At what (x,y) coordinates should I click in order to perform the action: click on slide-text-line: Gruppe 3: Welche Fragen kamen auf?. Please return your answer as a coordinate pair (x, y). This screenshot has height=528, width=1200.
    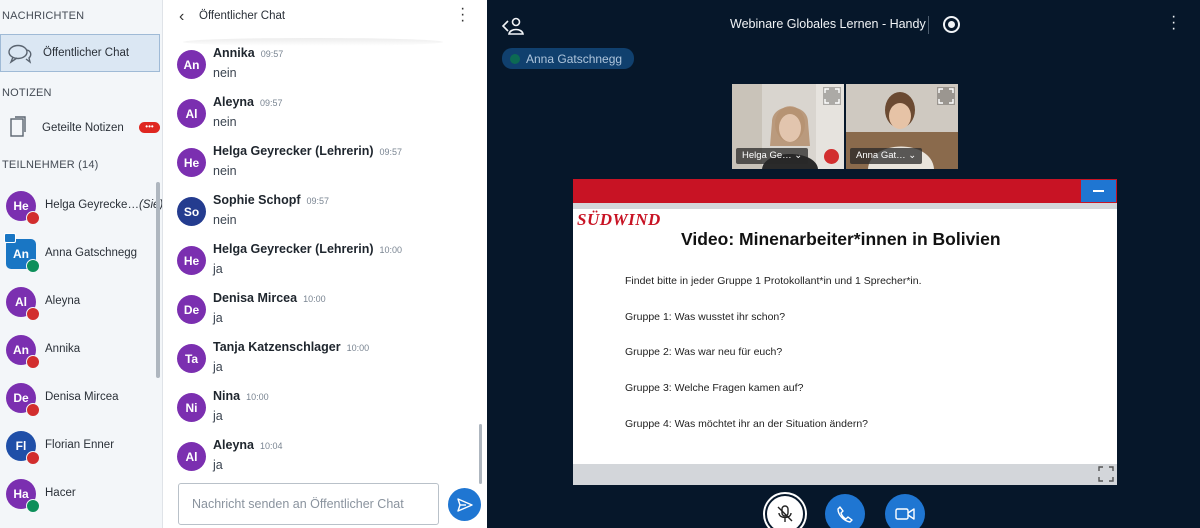
    Looking at the image, I should click on (714, 388).